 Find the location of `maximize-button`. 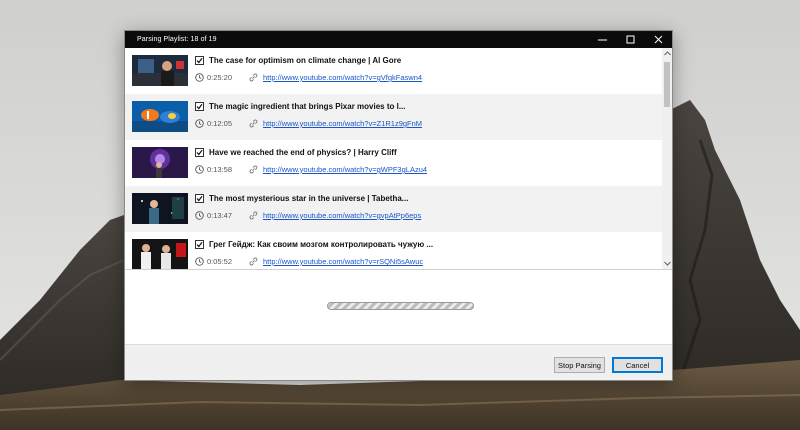

maximize-button is located at coordinates (630, 39).